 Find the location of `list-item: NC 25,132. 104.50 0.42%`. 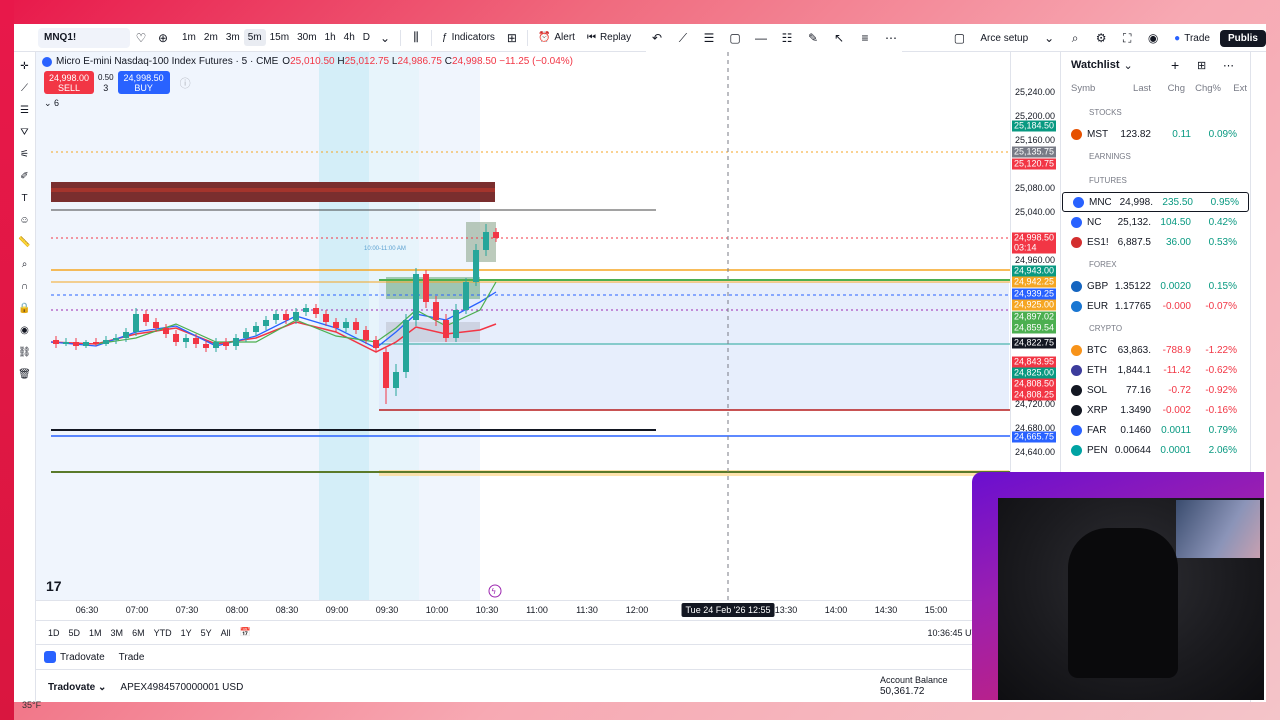

list-item: NC 25,132. 104.50 0.42% is located at coordinates (1155, 222).